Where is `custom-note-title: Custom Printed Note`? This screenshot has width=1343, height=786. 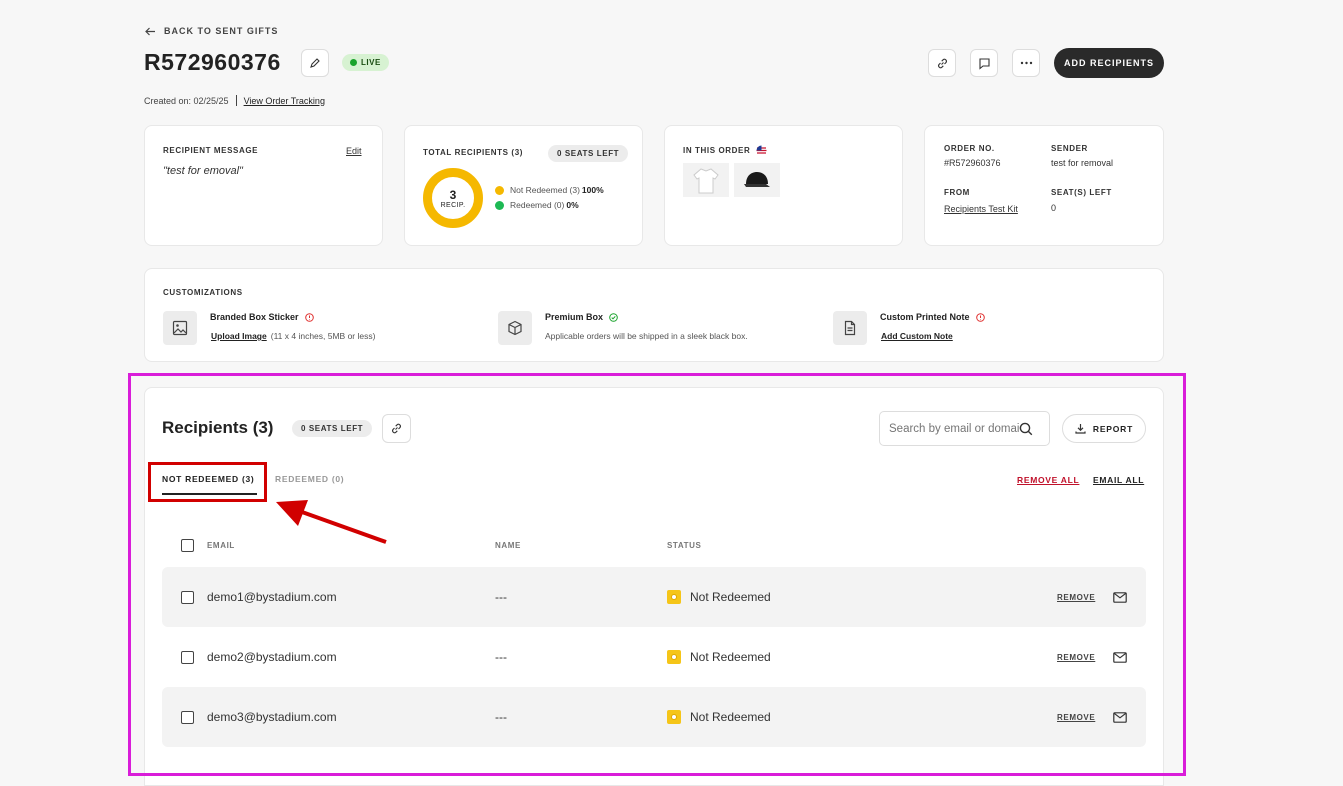
custom-note-title: Custom Printed Note is located at coordinates (932, 317).